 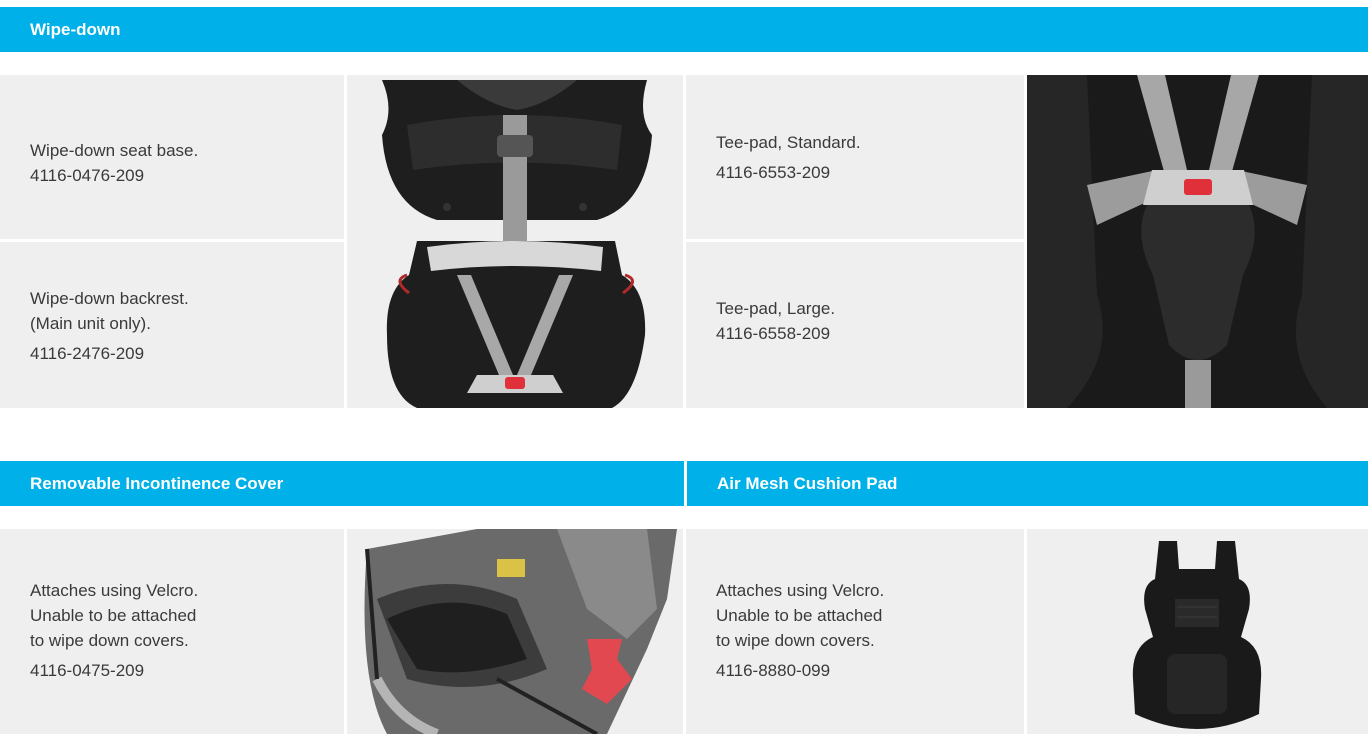 I want to click on item-seat-base: Wipe-down seat base. 4116-0476-209, so click(x=172, y=157).